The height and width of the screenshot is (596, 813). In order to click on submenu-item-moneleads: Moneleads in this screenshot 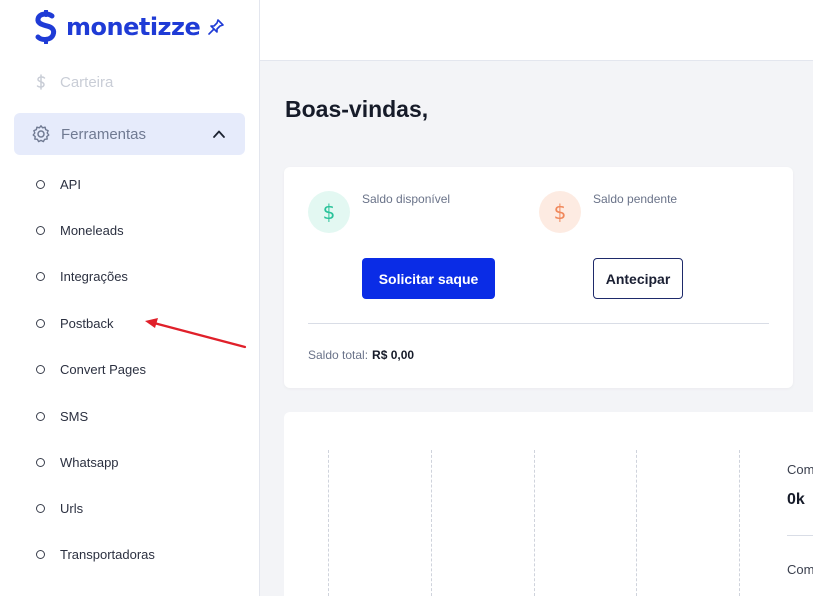, I will do `click(80, 230)`.